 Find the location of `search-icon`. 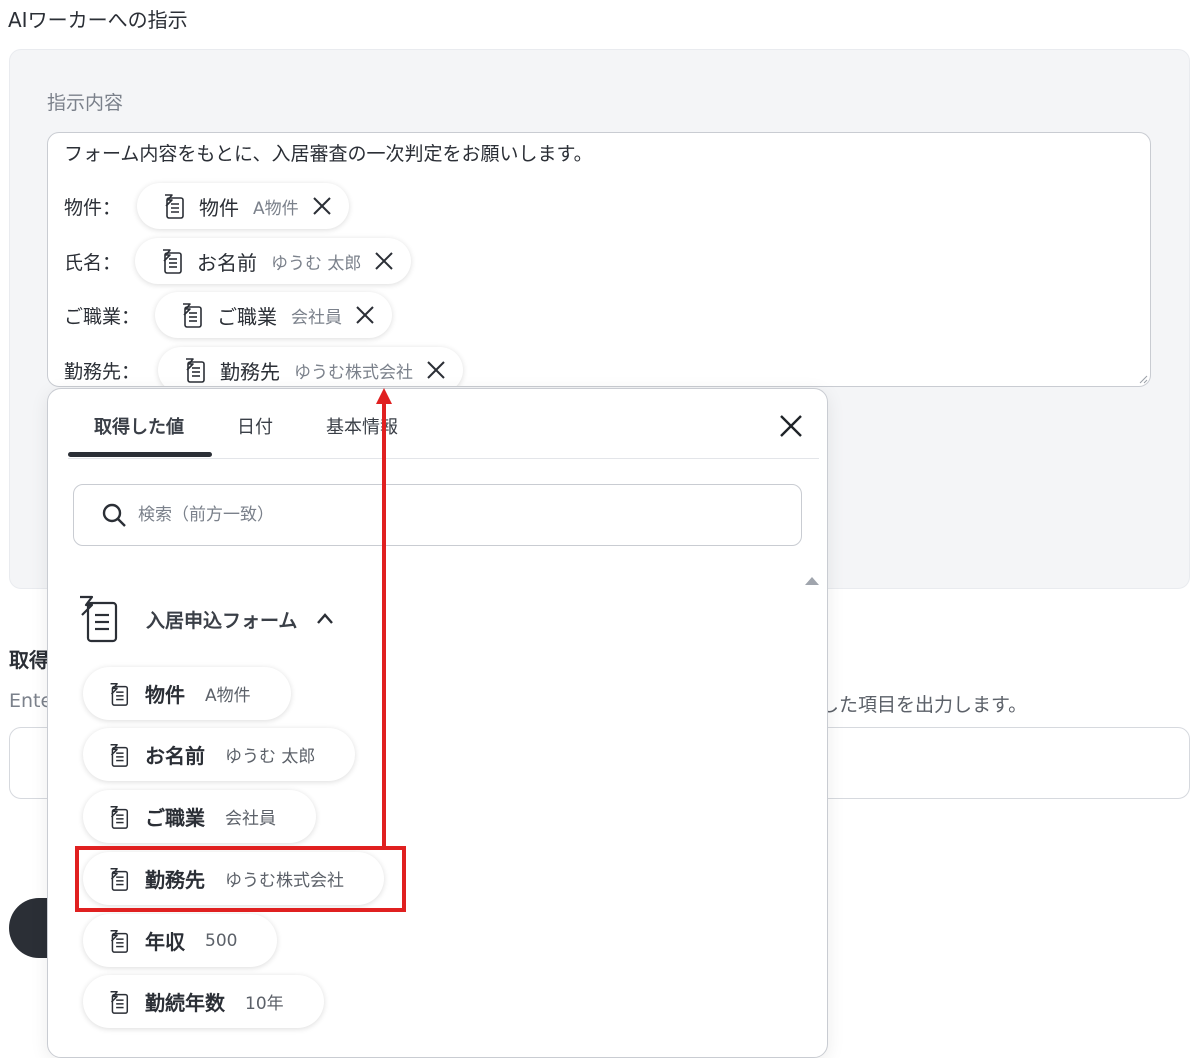

search-icon is located at coordinates (114, 515).